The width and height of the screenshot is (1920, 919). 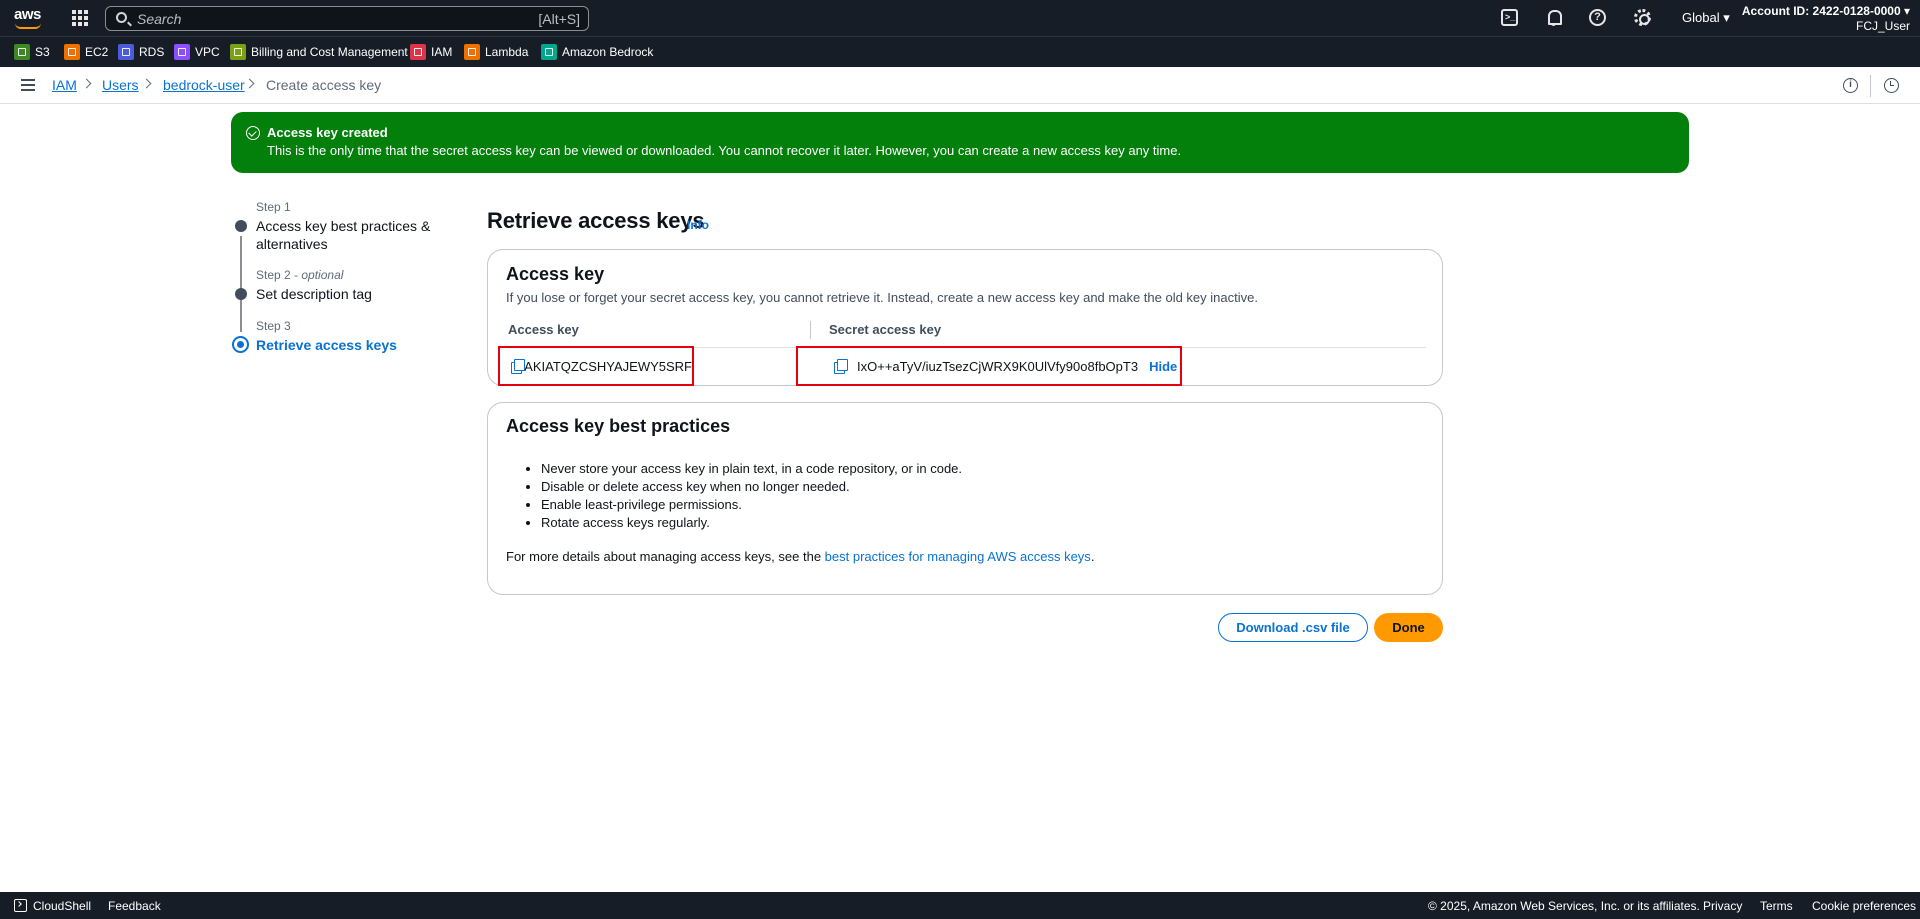 I want to click on page-title: Retrieve access keys, so click(x=596, y=220).